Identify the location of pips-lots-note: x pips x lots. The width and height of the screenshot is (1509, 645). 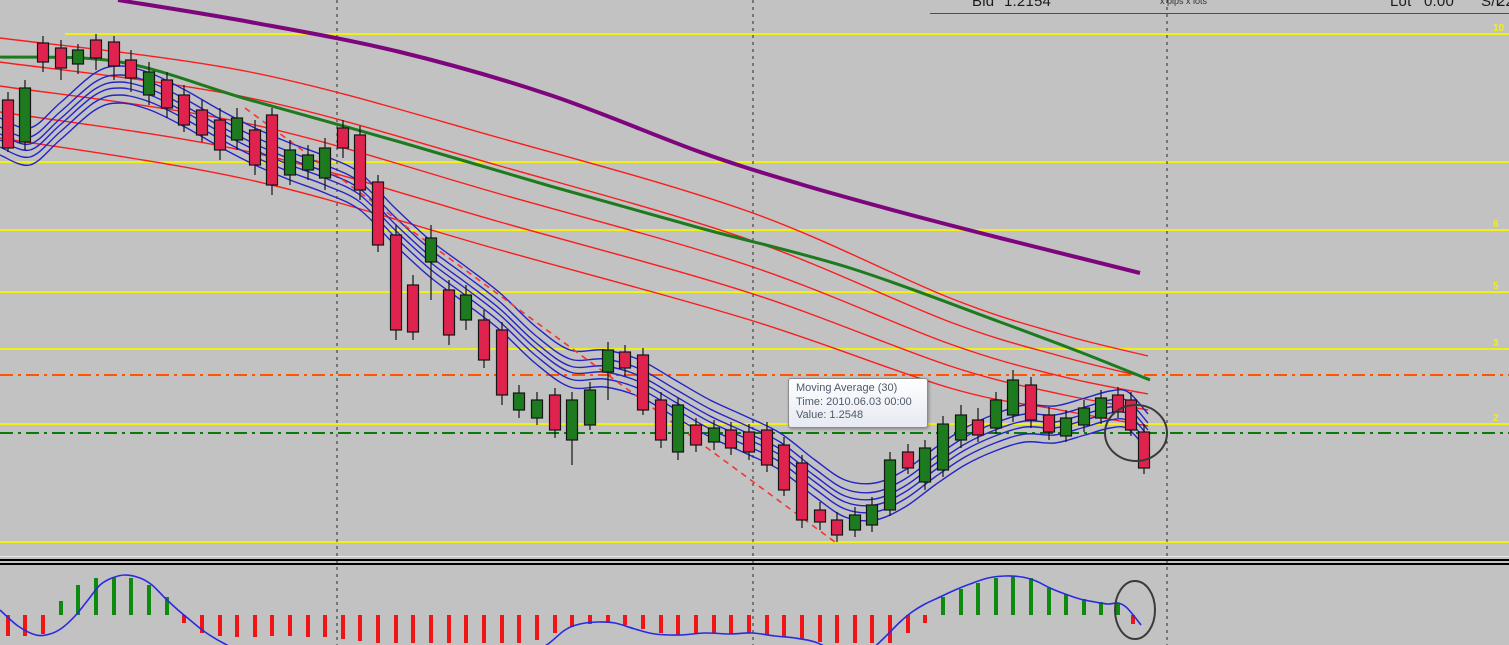
(1184, 3).